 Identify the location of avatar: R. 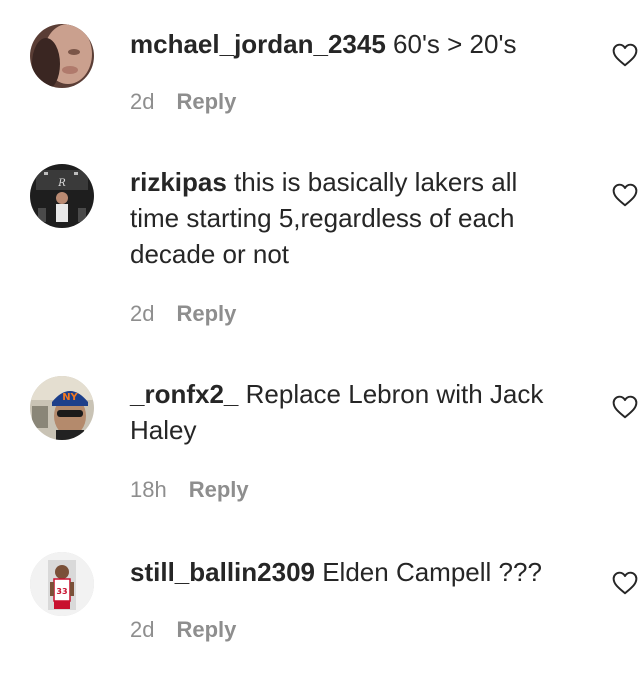
(62, 196).